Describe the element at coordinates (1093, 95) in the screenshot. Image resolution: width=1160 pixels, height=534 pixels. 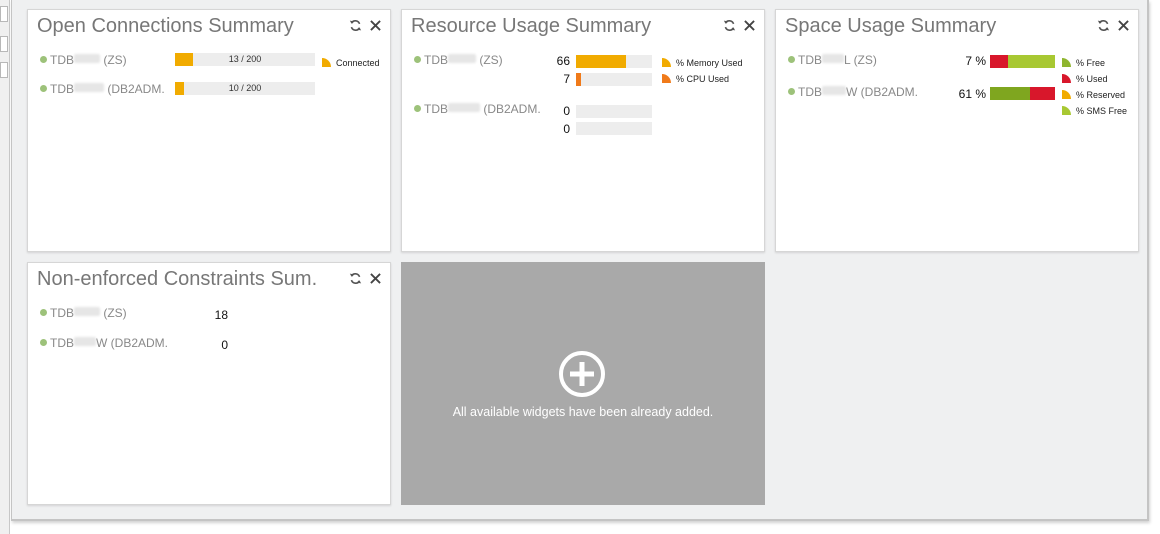
I see `legend-reserved: % Reserved` at that location.